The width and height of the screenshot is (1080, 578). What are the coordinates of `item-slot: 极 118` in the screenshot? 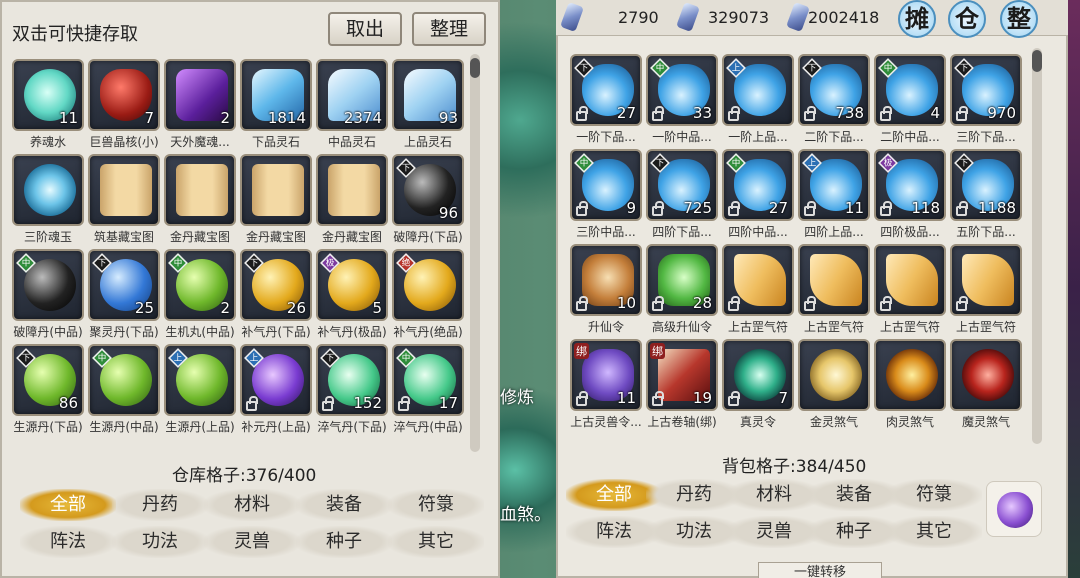 It's located at (910, 185).